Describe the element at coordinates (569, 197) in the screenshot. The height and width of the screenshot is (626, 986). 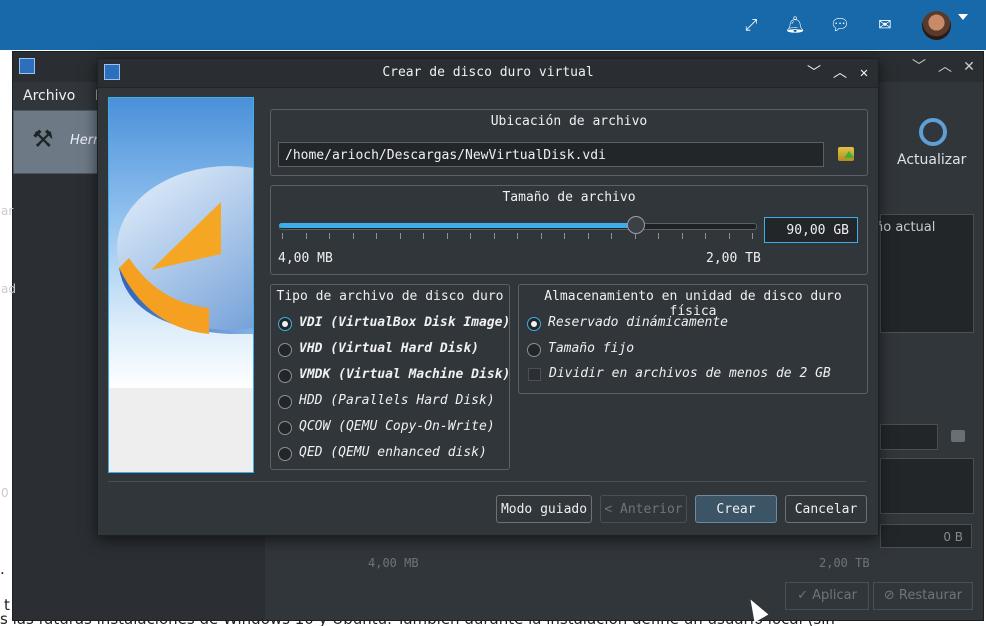
I see `size-group-title: Tamaño de archivo` at that location.